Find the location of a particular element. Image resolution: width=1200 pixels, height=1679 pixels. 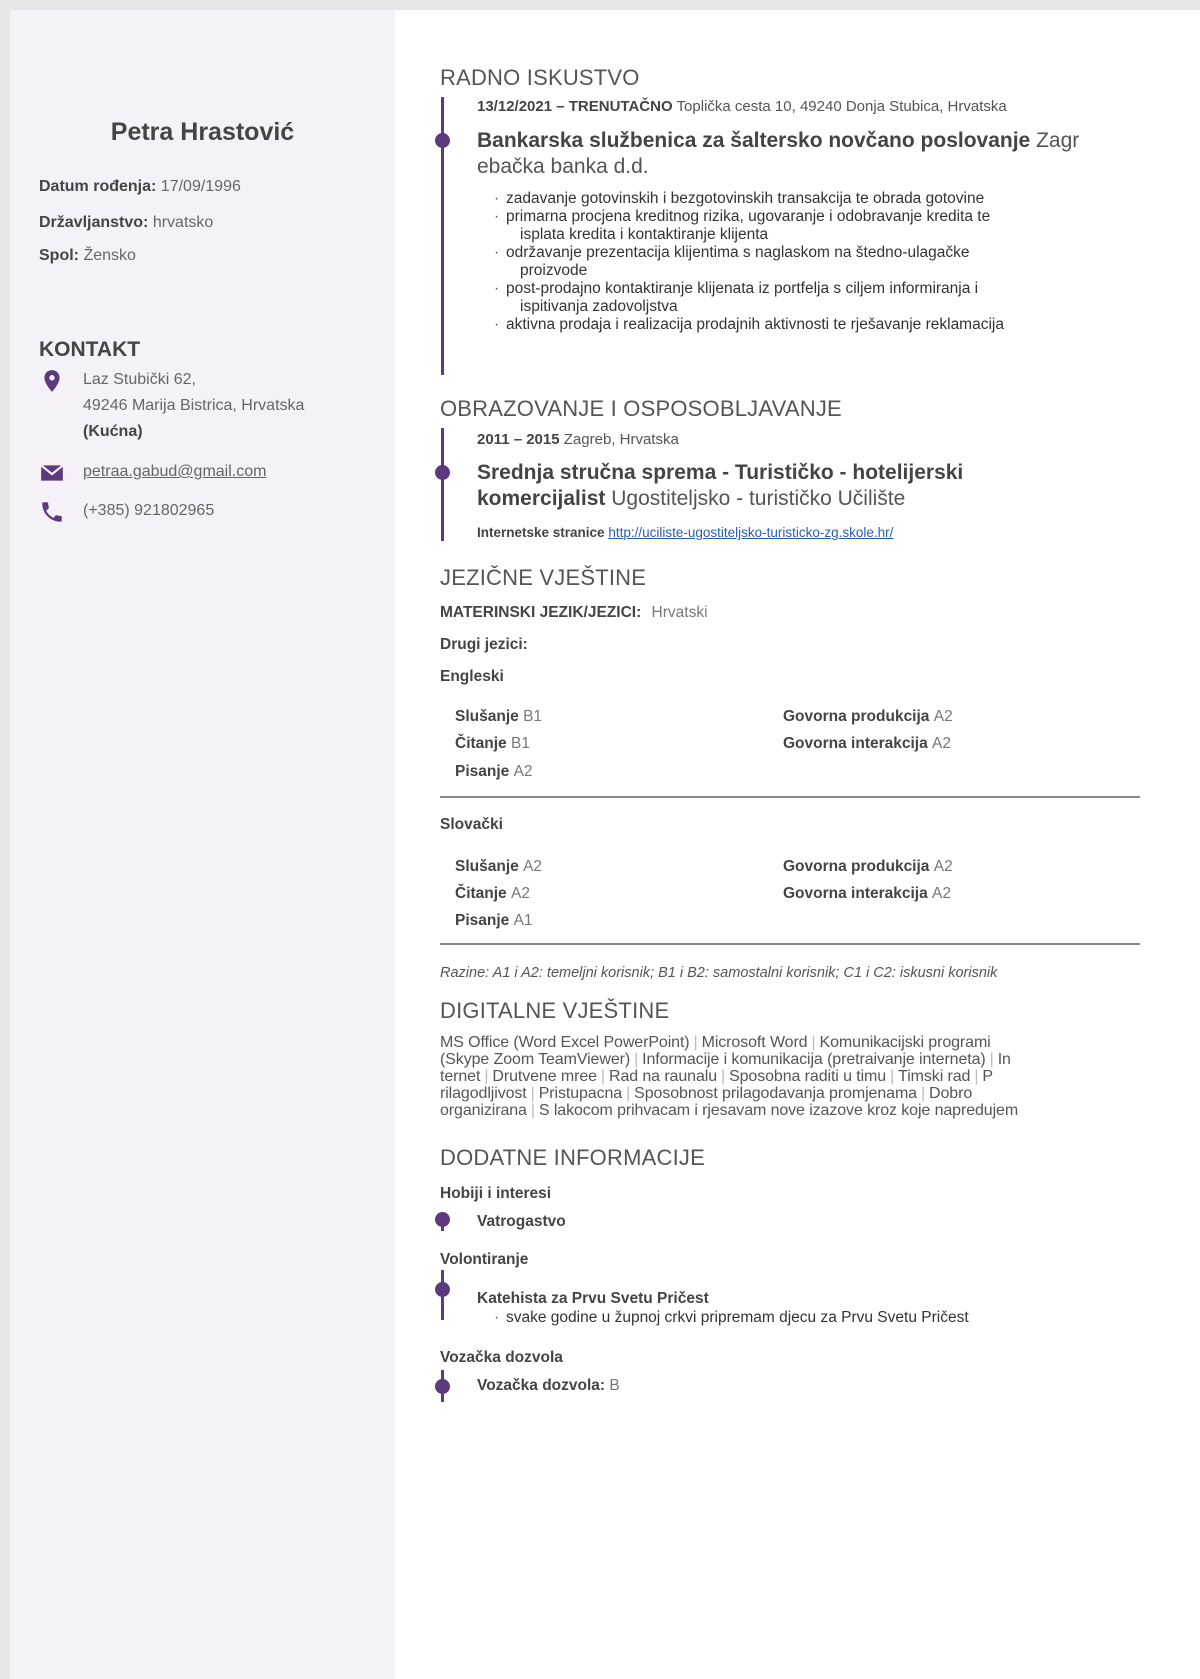

education-location: Zagreb, Hrvatska is located at coordinates (621, 439).